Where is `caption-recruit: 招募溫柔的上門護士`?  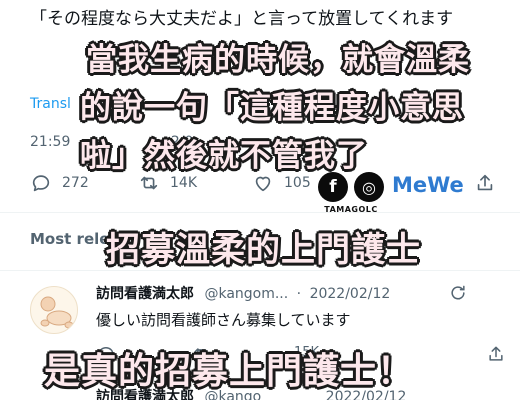
caption-recruit: 招募溫柔的上門護士 is located at coordinates (263, 250).